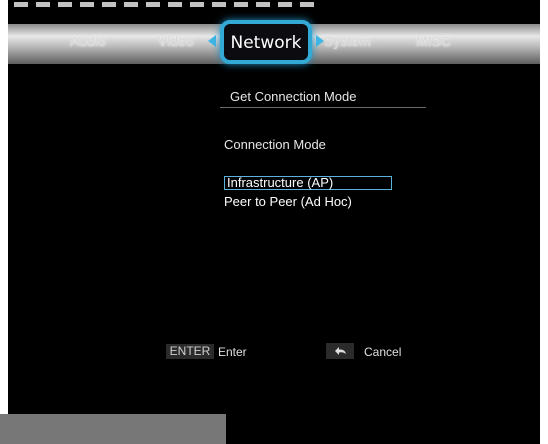 The width and height of the screenshot is (548, 444). I want to click on title-divider, so click(323, 107).